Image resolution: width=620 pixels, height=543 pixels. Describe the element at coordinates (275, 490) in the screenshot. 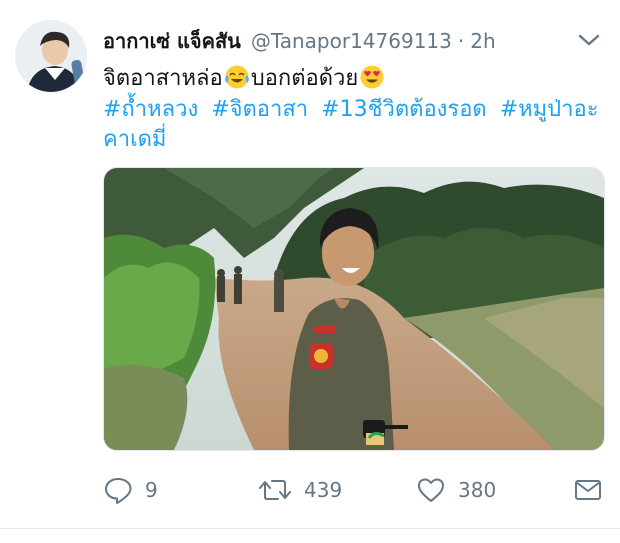

I see `retweet-icon` at that location.